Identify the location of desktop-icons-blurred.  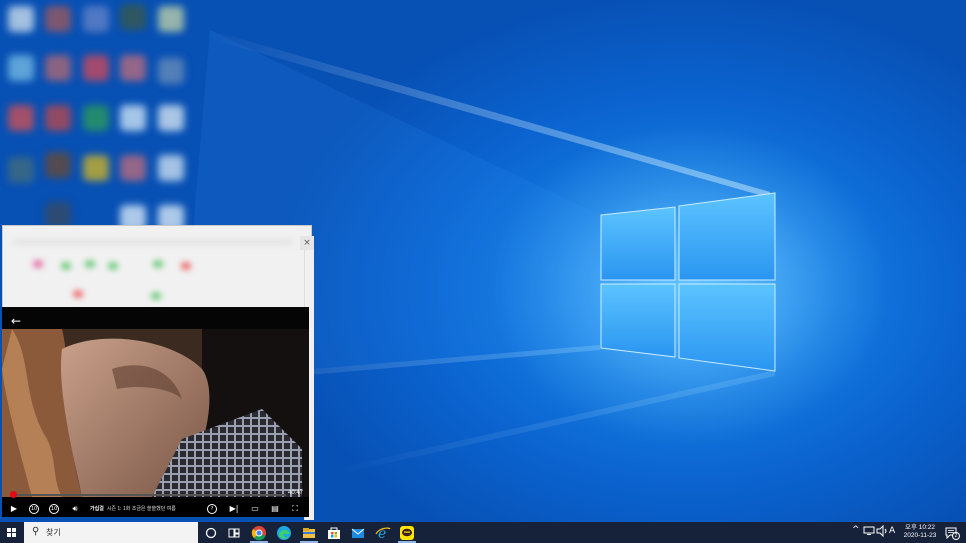
(100, 120).